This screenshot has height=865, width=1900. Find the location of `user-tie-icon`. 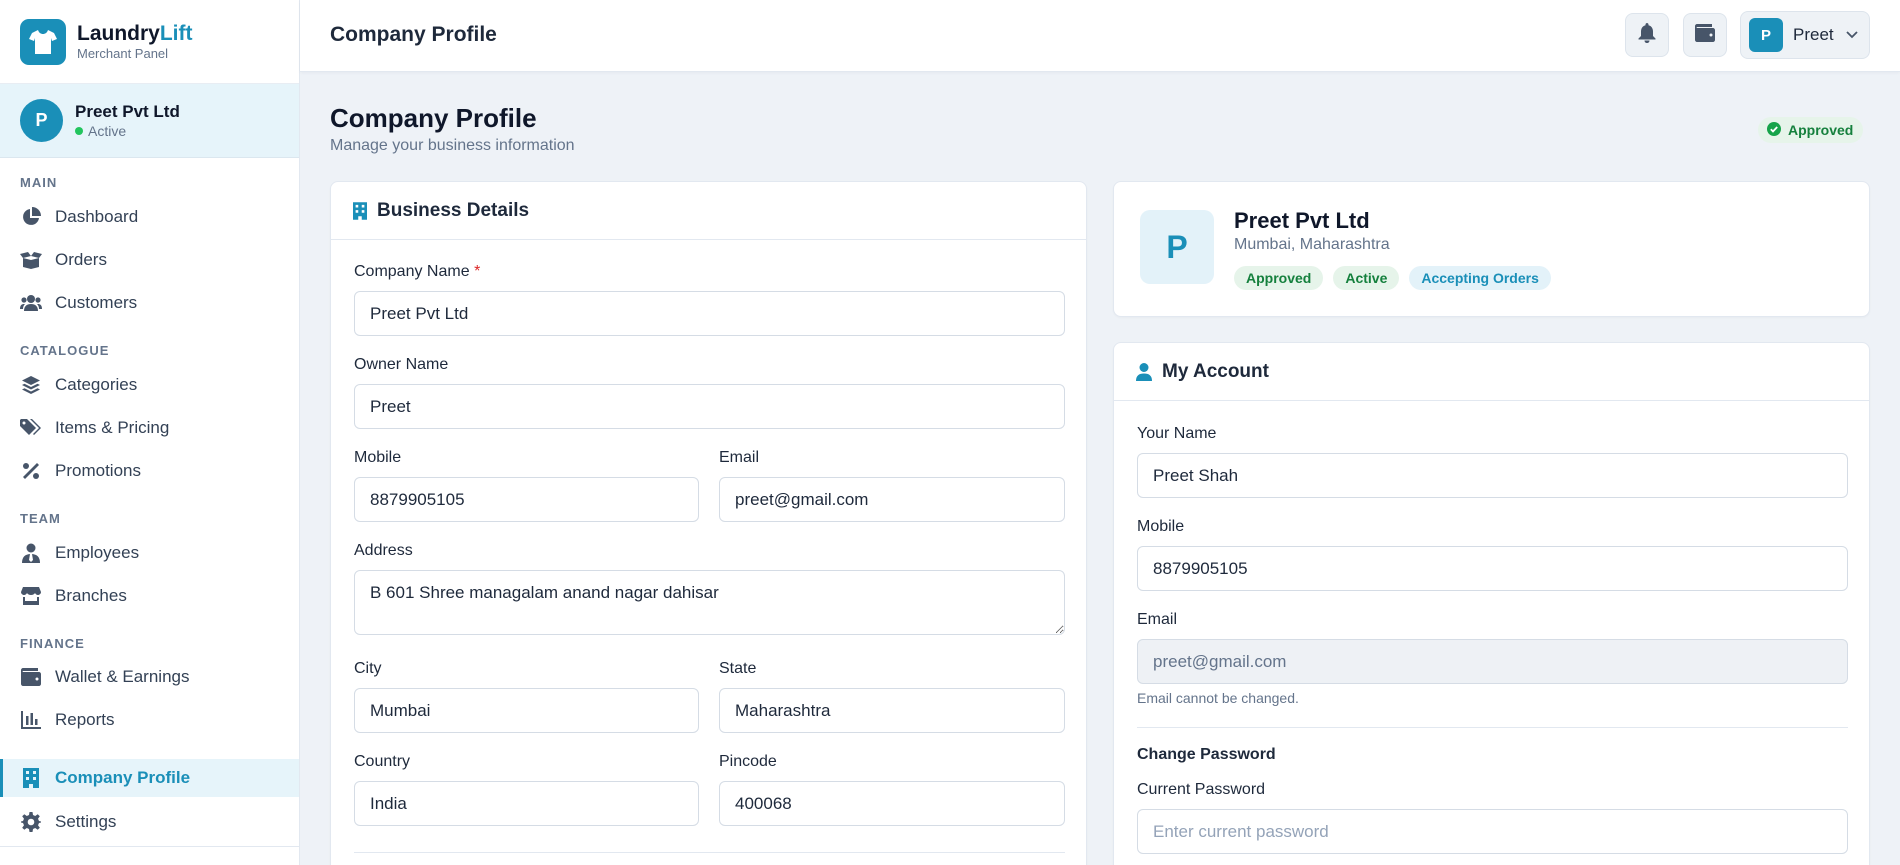

user-tie-icon is located at coordinates (31, 553).